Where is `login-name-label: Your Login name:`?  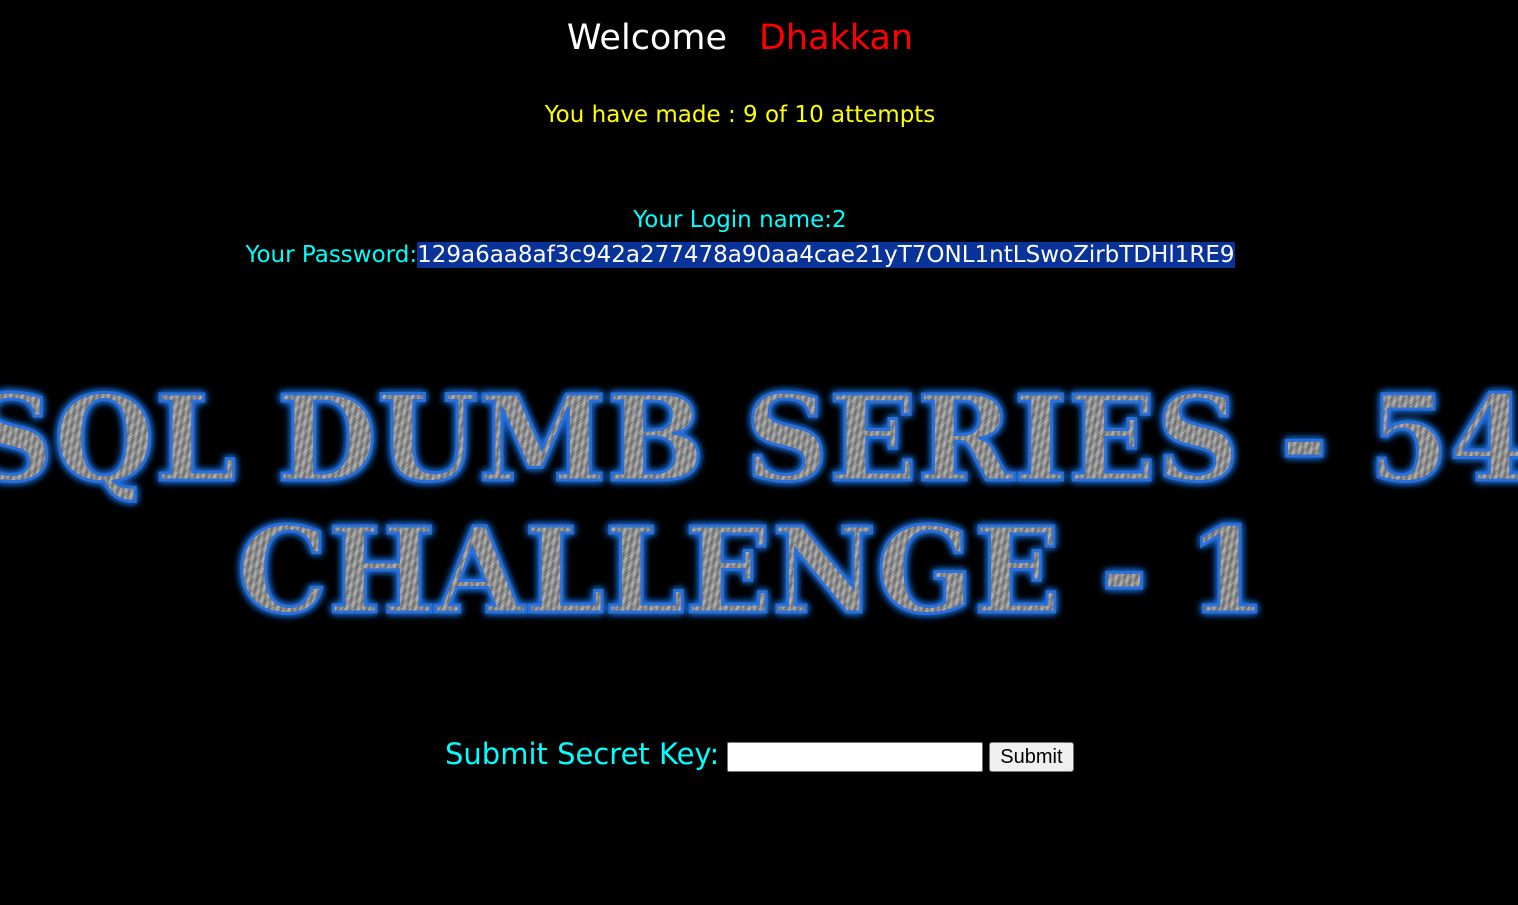 login-name-label: Your Login name: is located at coordinates (733, 220).